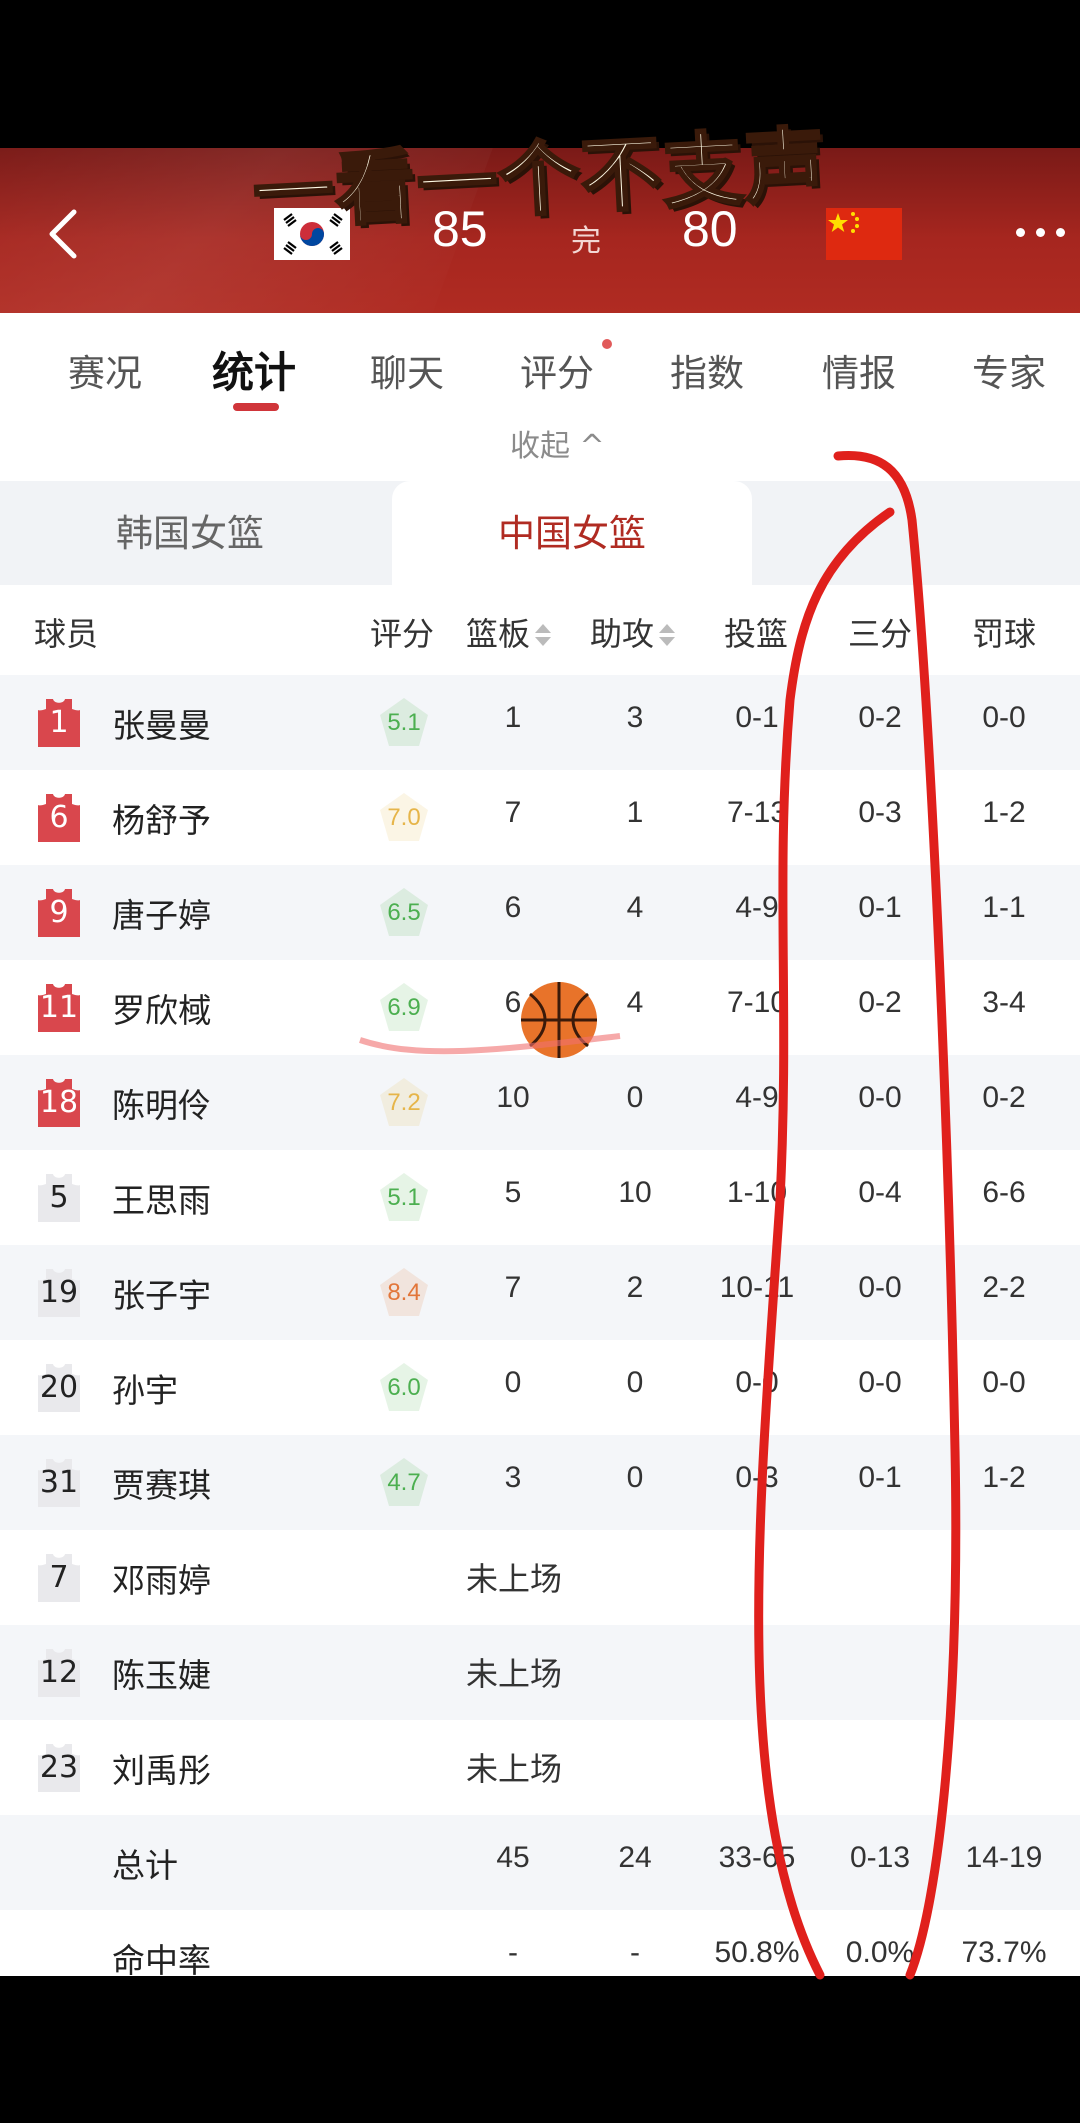 The height and width of the screenshot is (2123, 1080). Describe the element at coordinates (59, 1007) in the screenshot. I see `jersey-number: 11` at that location.